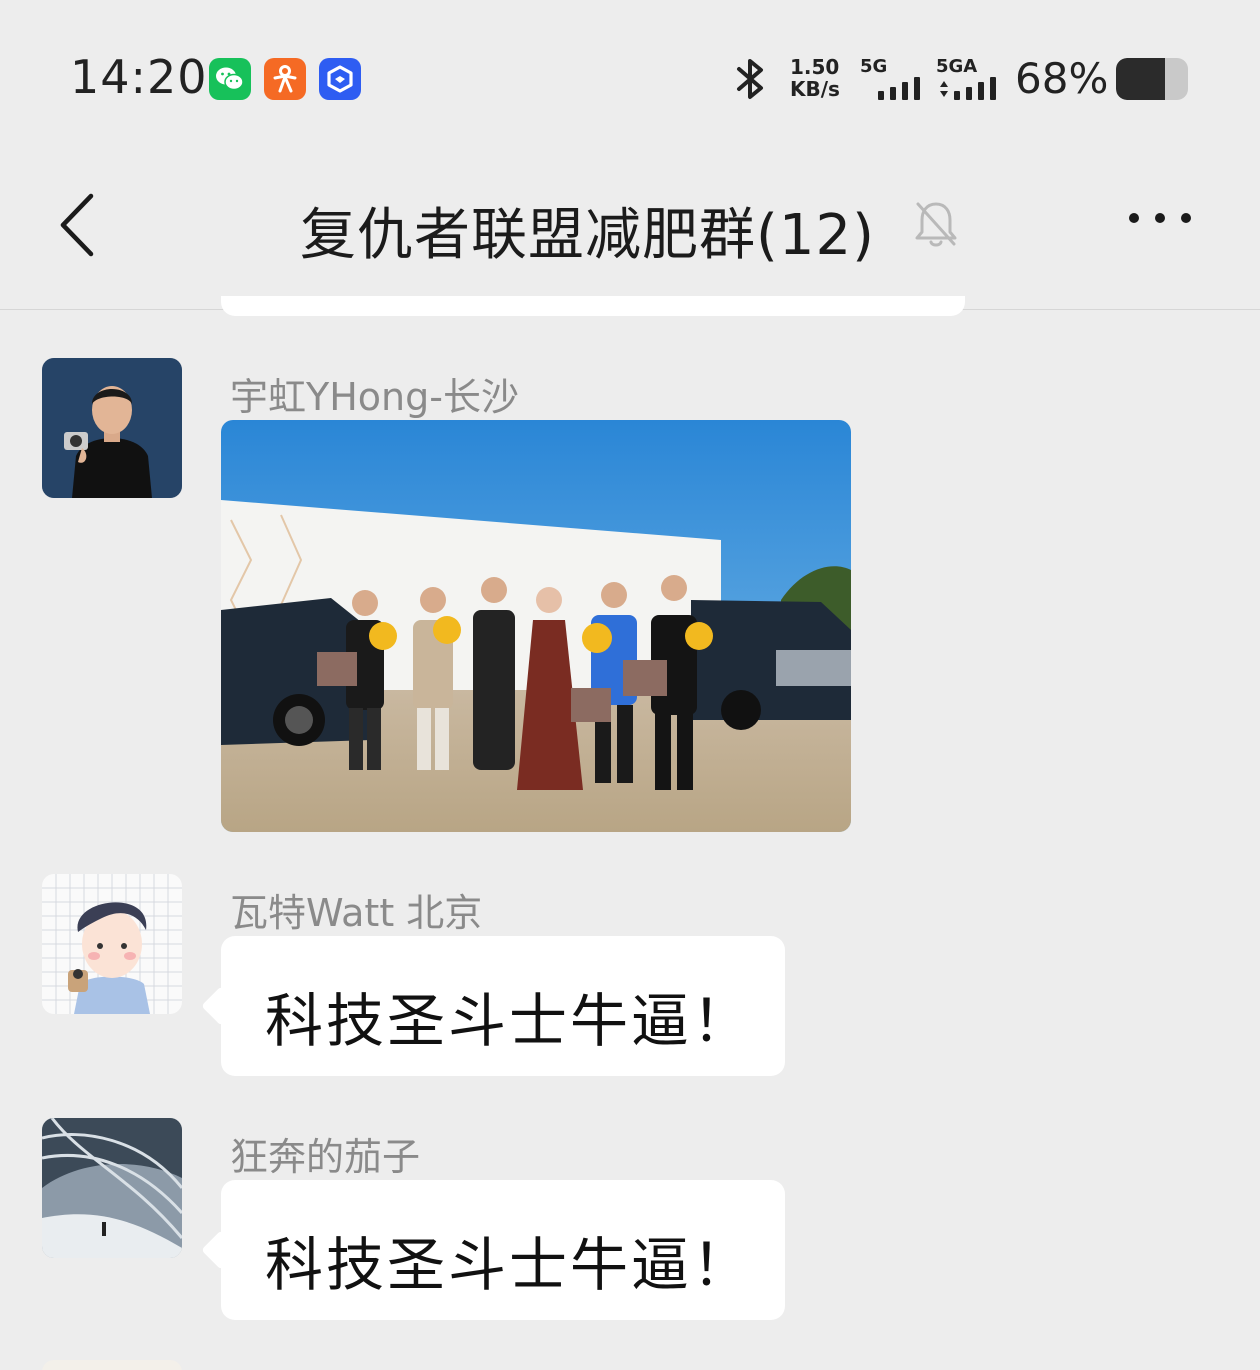  What do you see at coordinates (112, 944) in the screenshot?
I see `cartoon-boy-avatar` at bounding box center [112, 944].